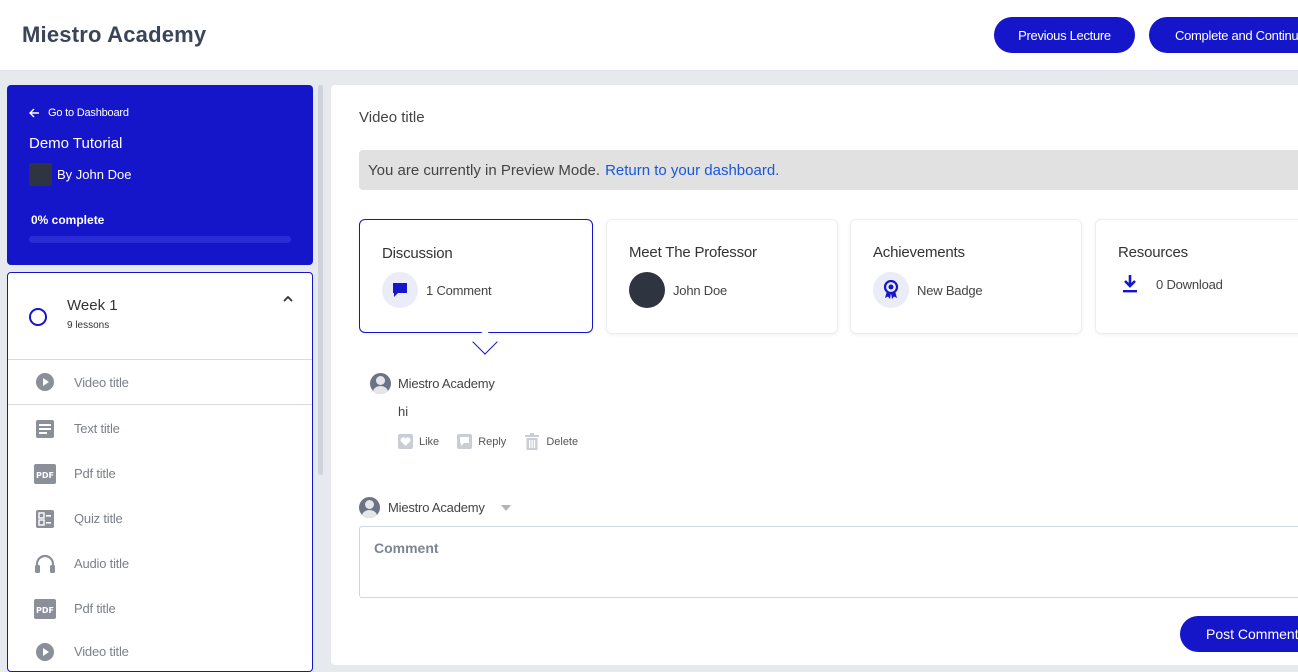 The height and width of the screenshot is (672, 1298). I want to click on comment-actions: Like Reply Delete, so click(584, 441).